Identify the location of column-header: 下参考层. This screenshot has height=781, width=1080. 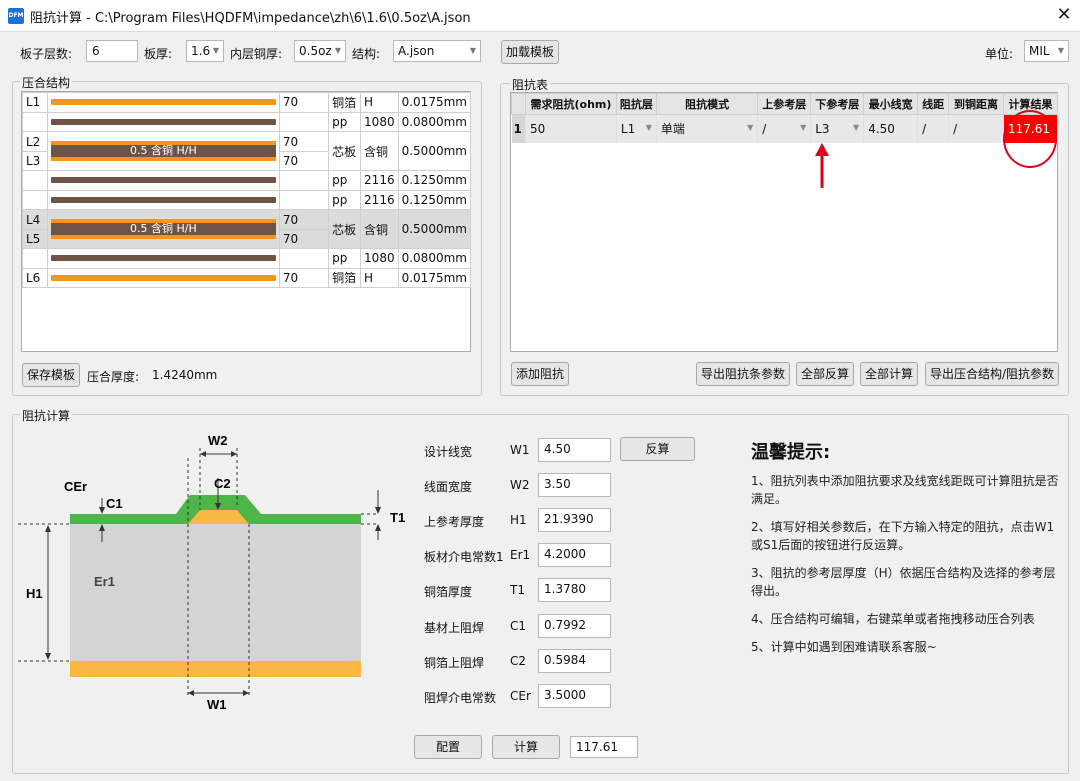
(837, 104).